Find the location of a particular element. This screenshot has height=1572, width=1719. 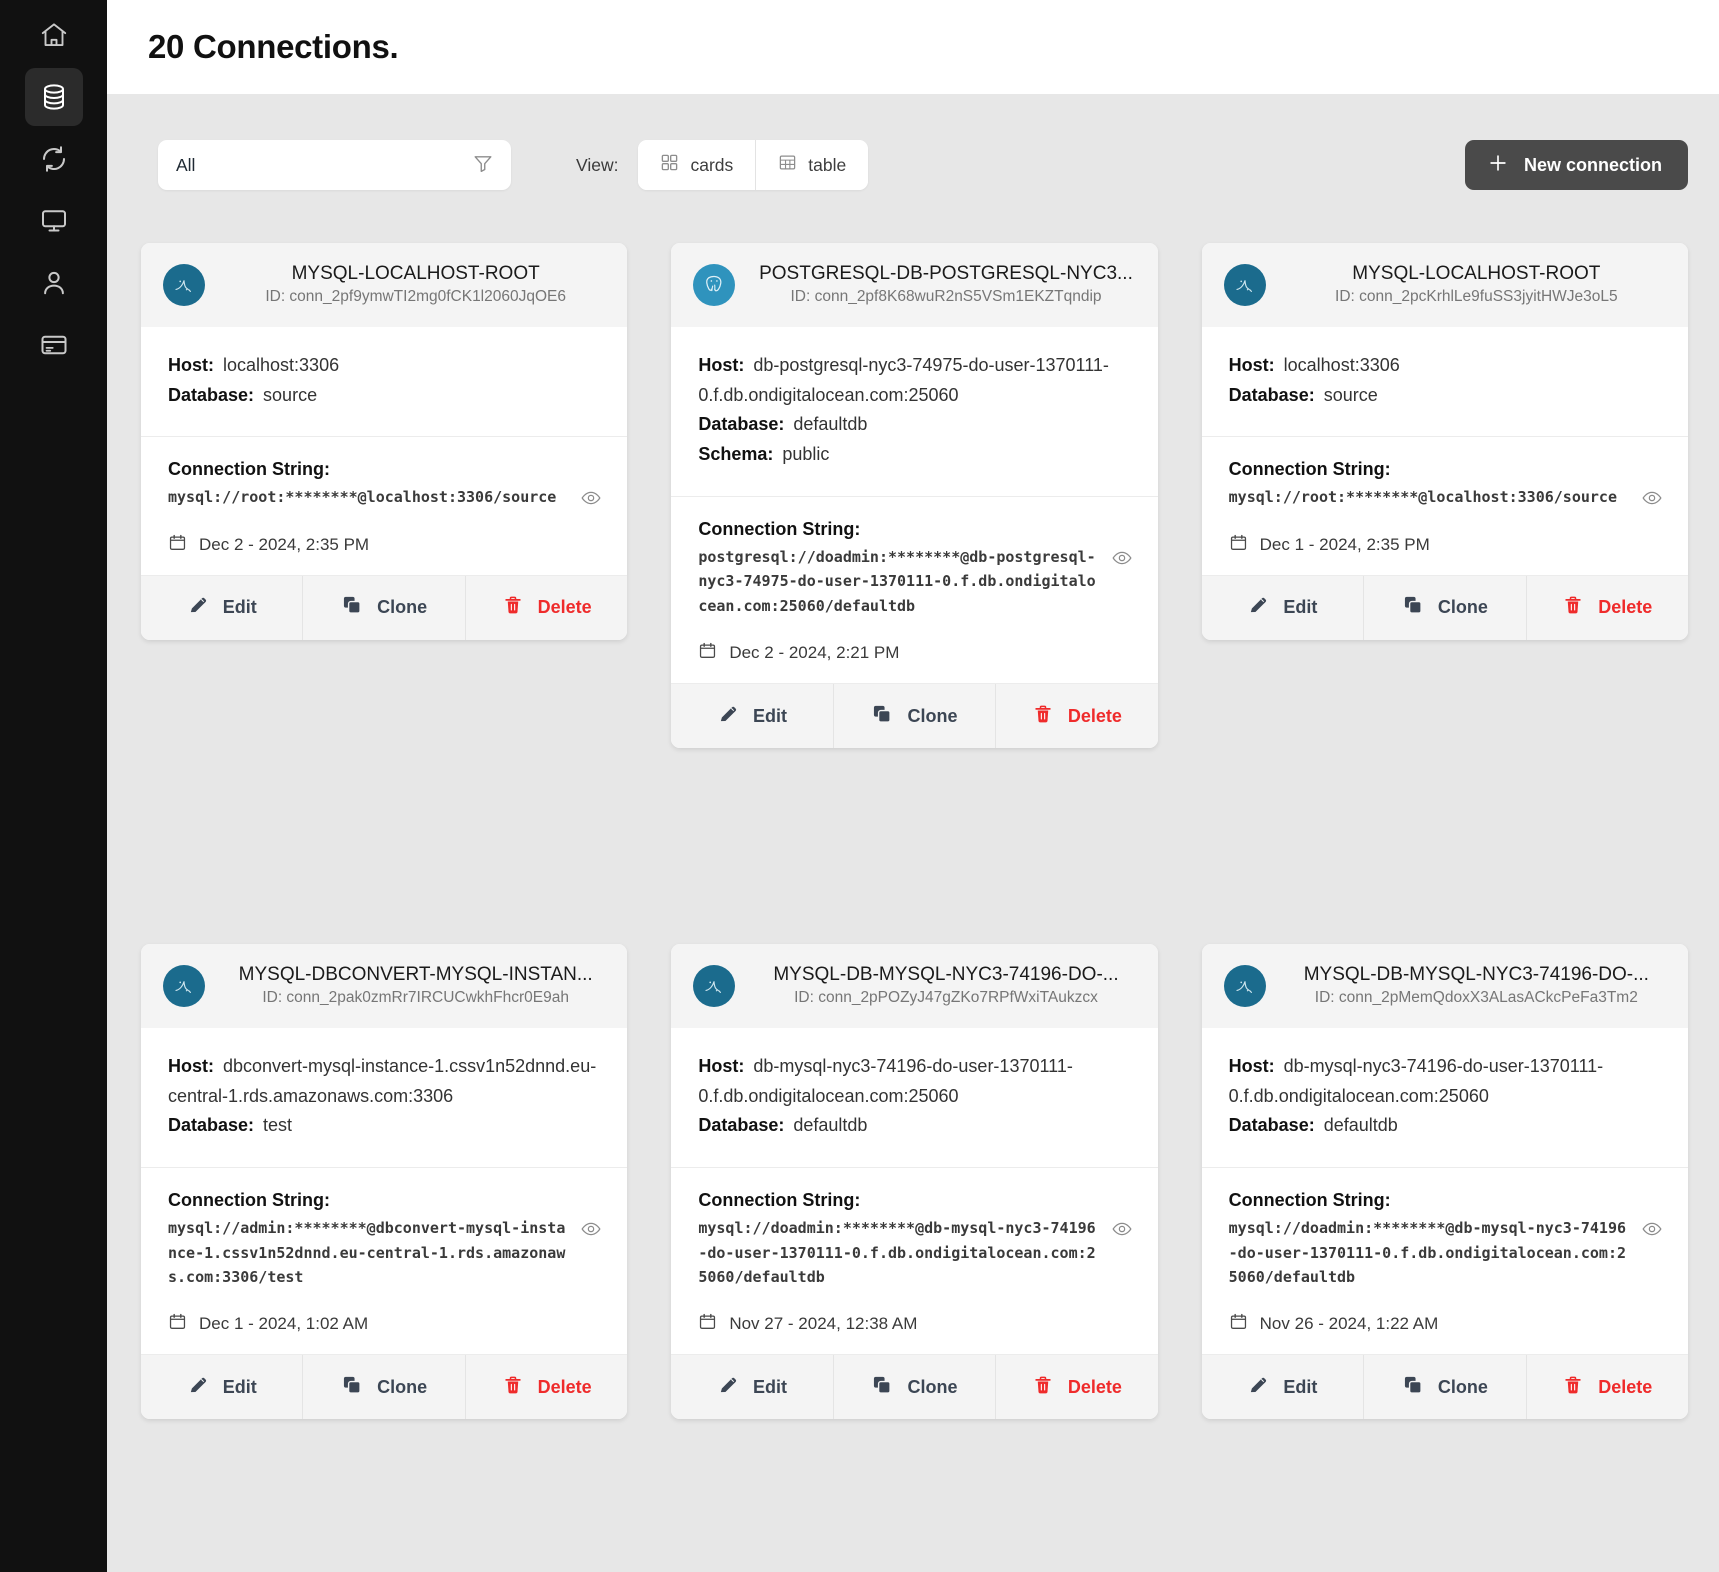

card-date: Dec 1 - 2024, 1:02 AM is located at coordinates (369, 1324).